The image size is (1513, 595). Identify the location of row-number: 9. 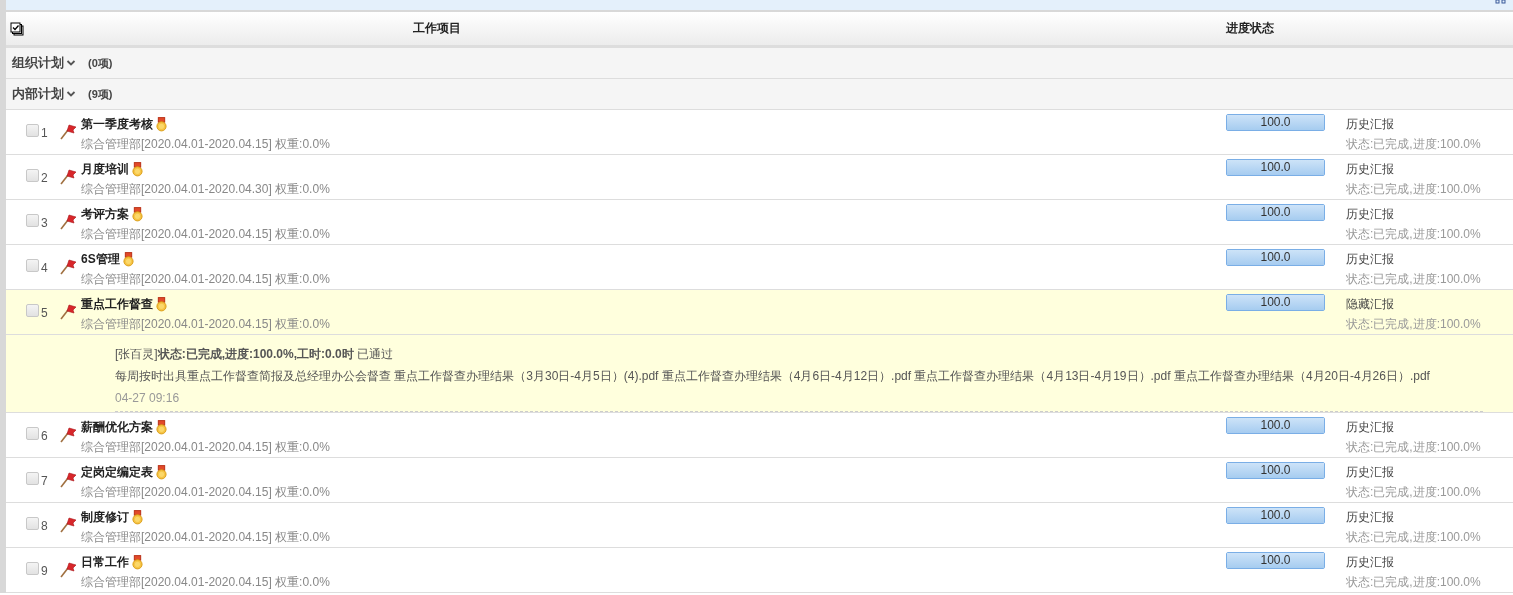
(45, 571).